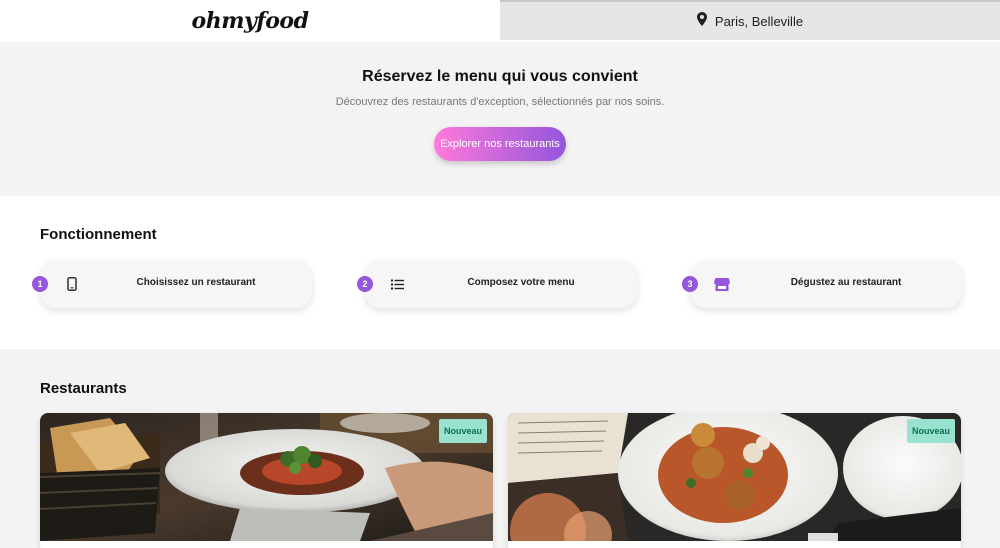 The width and height of the screenshot is (1000, 548). Describe the element at coordinates (846, 282) in the screenshot. I see `step-label: Dégustez au restaurant` at that location.